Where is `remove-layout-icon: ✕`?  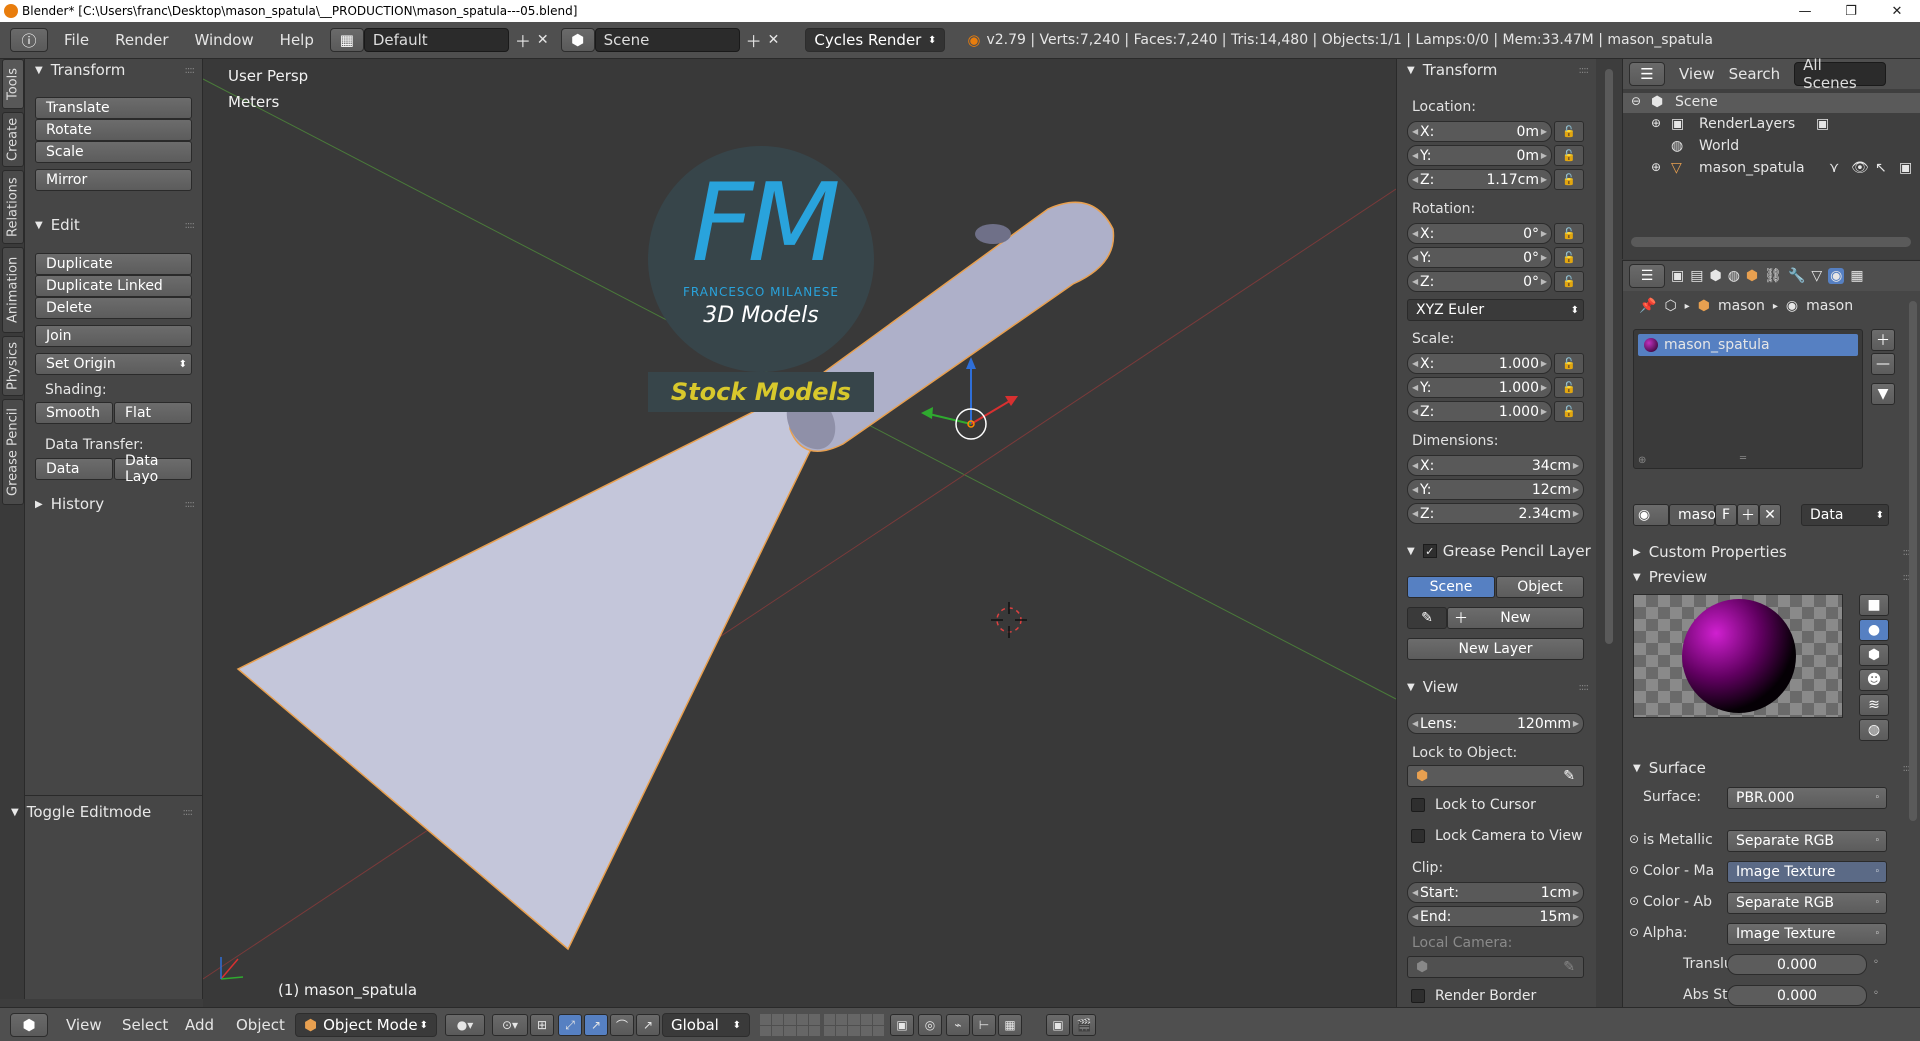
remove-layout-icon: ✕ is located at coordinates (543, 40).